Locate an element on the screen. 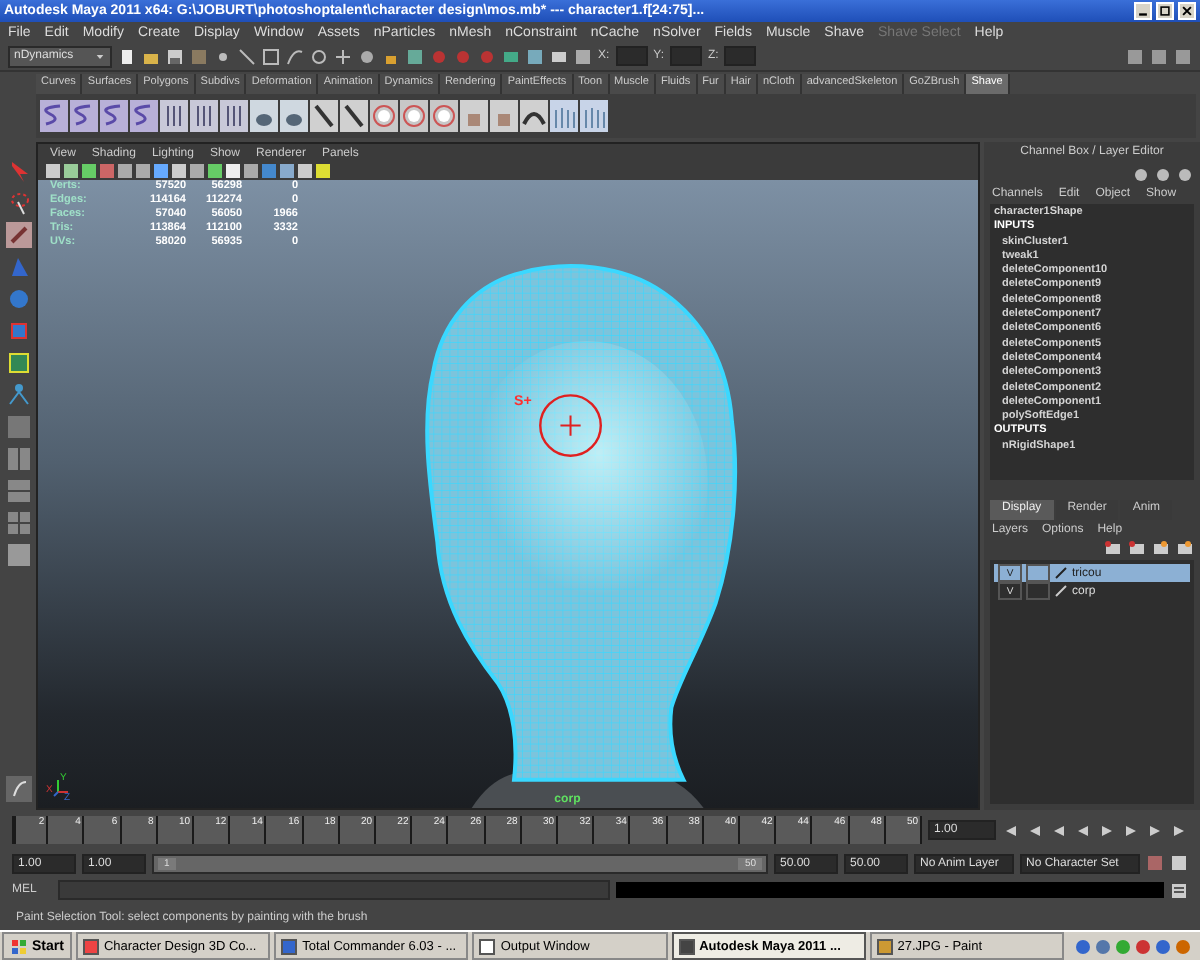 Image resolution: width=1200 pixels, height=960 pixels. go-to-end-icon is located at coordinates (1179, 830).